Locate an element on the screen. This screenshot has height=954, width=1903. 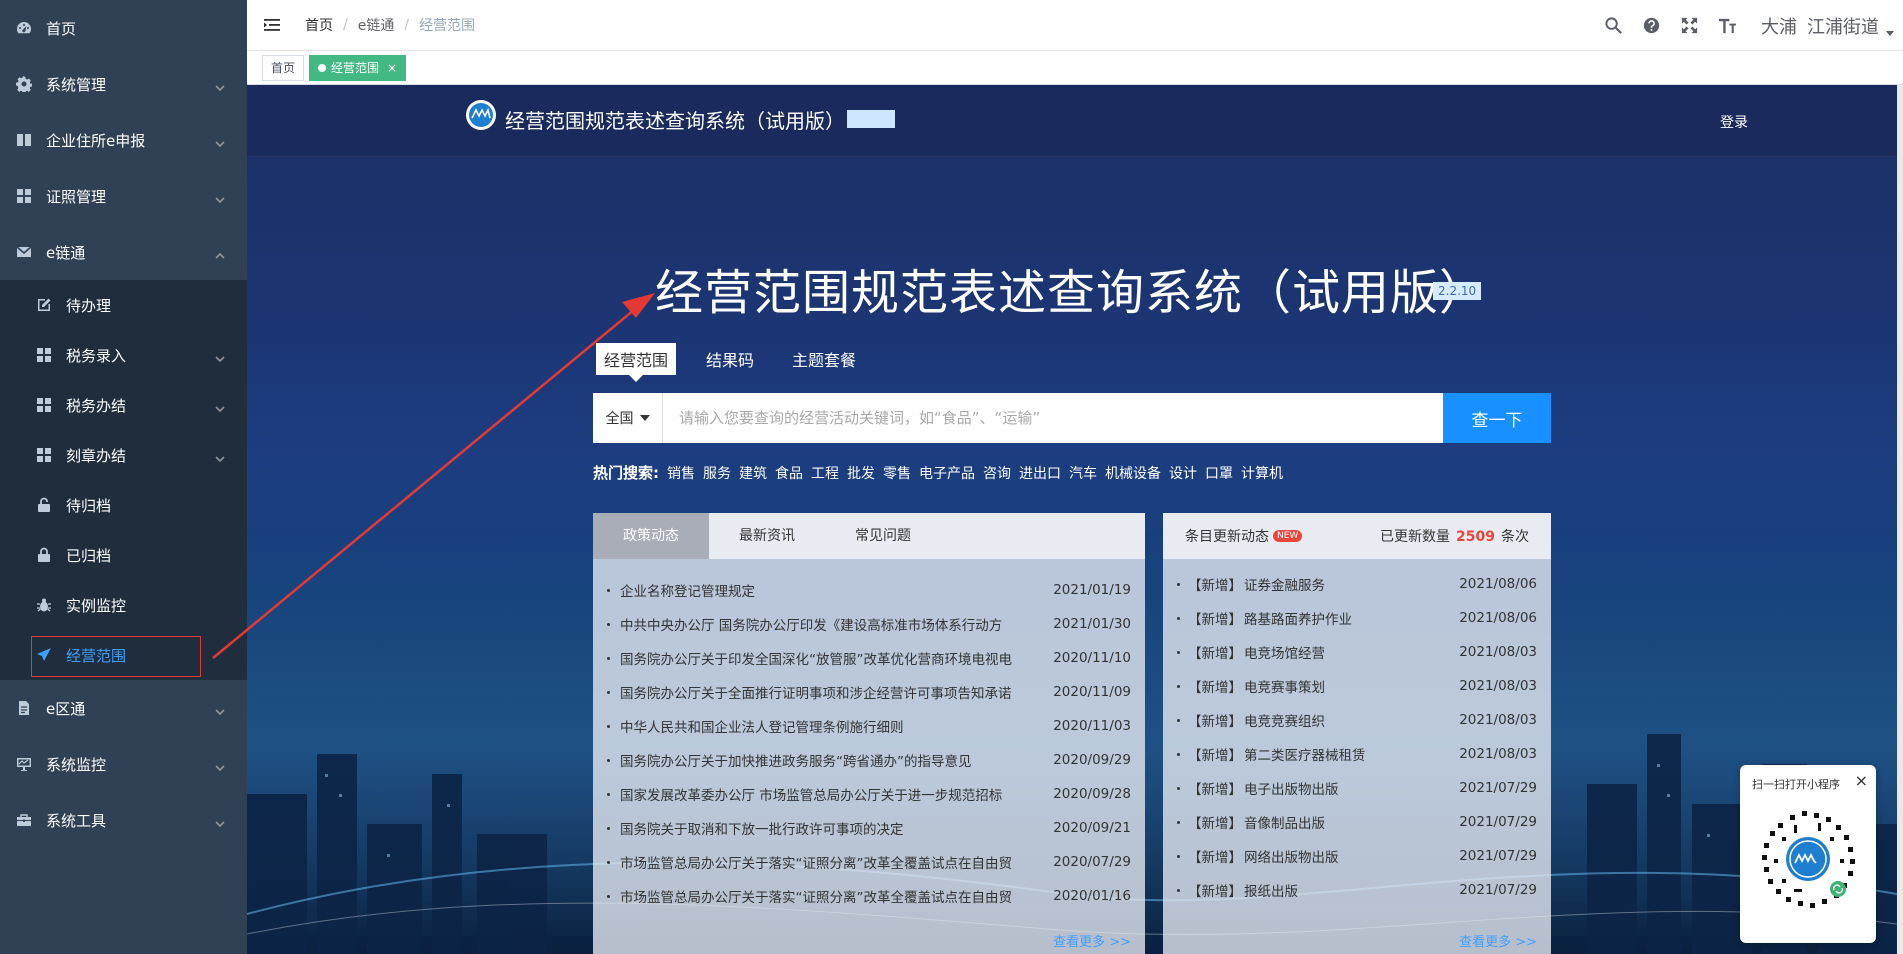
sidebar-item-e-chain: e链通 is located at coordinates (123, 252).